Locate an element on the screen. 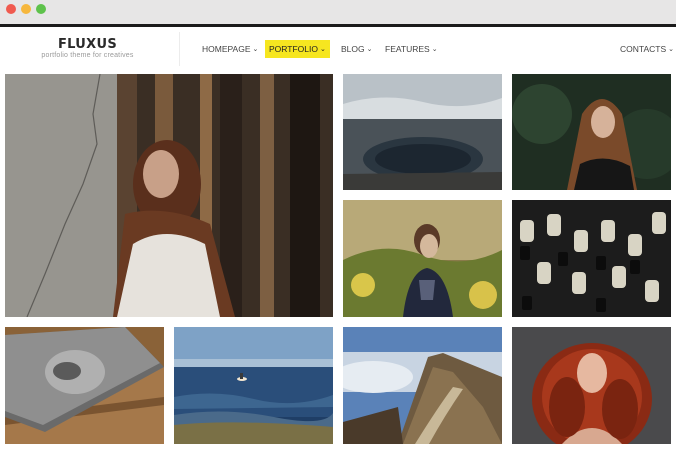  gallery-tile-mountain-trail is located at coordinates (422, 385).